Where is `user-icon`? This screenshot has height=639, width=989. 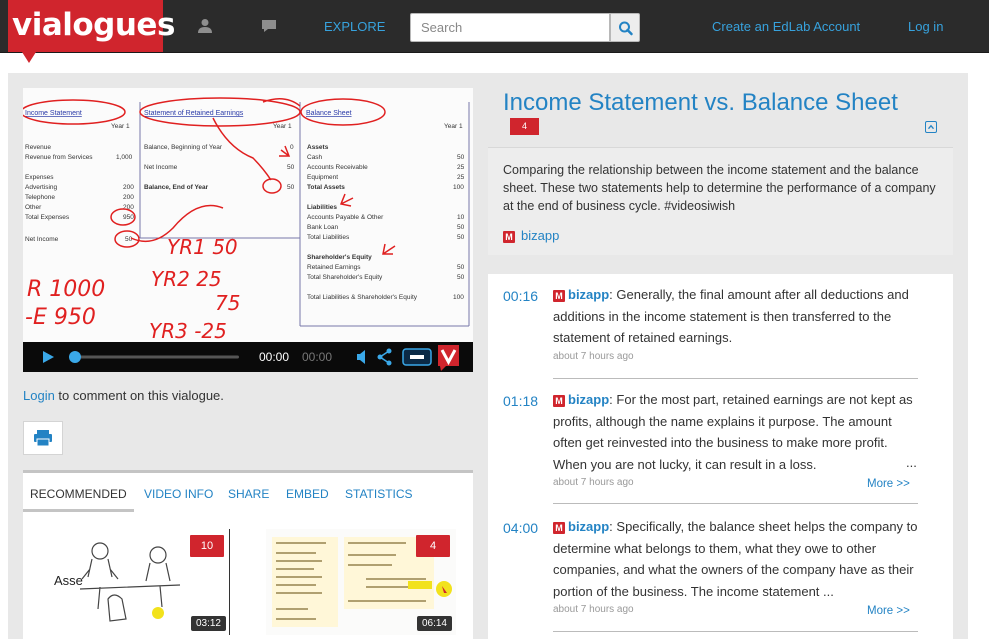 user-icon is located at coordinates (205, 26).